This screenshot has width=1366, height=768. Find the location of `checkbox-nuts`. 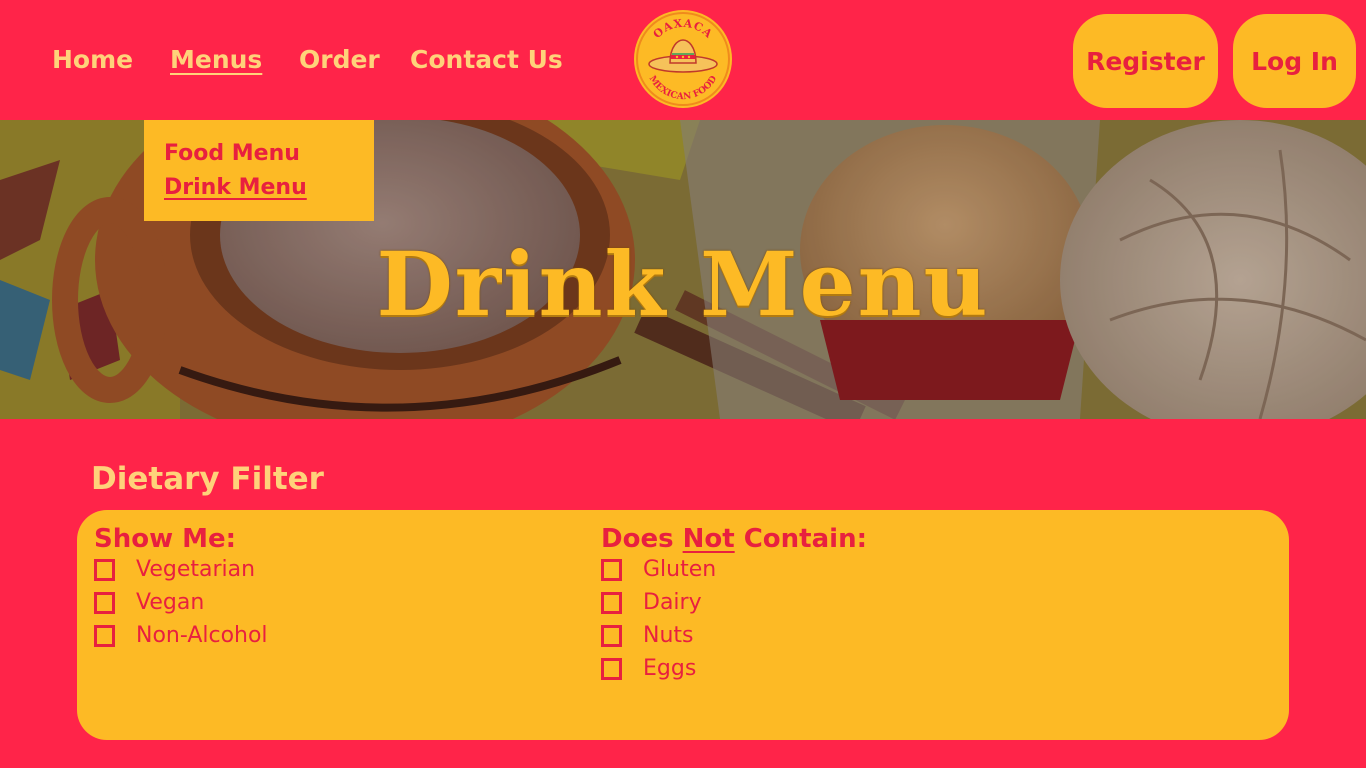

checkbox-nuts is located at coordinates (611, 636).